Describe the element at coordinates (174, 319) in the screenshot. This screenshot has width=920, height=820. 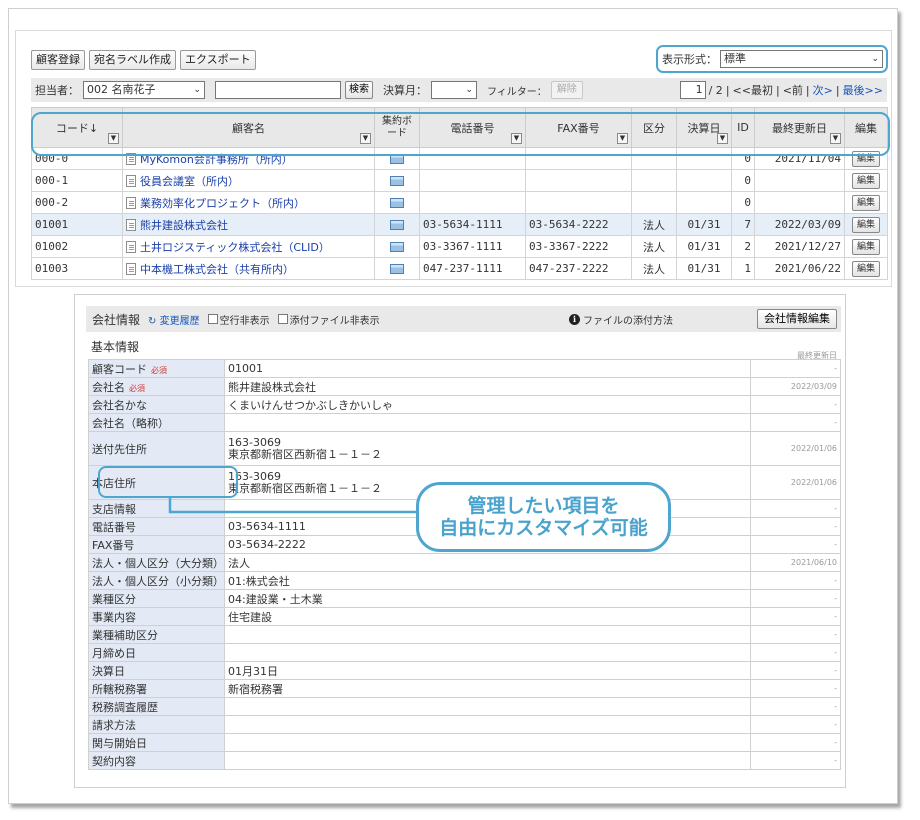
I see `change-history-link: ↻ 変更履歴` at that location.